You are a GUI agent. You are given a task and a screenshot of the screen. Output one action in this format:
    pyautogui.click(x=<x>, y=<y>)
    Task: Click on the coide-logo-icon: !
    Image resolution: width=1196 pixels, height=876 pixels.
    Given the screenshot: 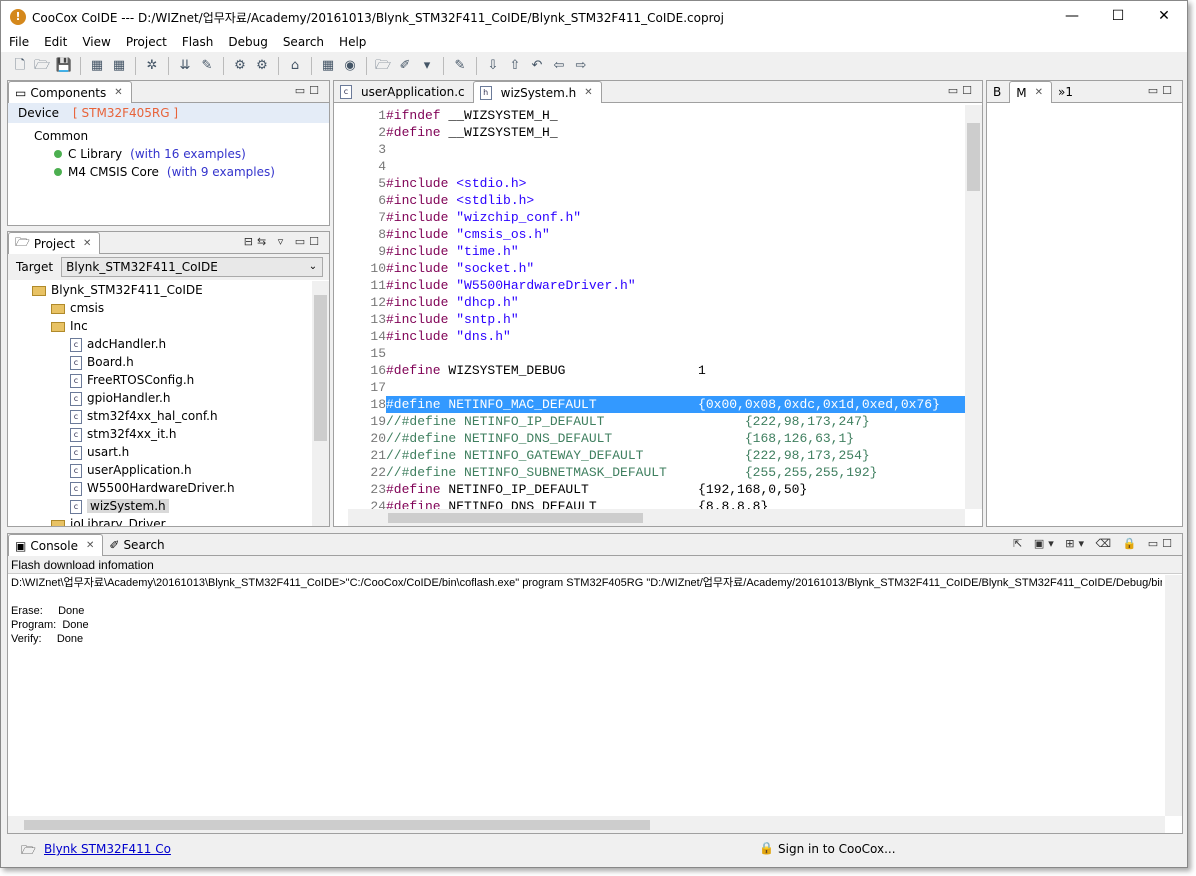 What is the action you would take?
    pyautogui.click(x=18, y=17)
    